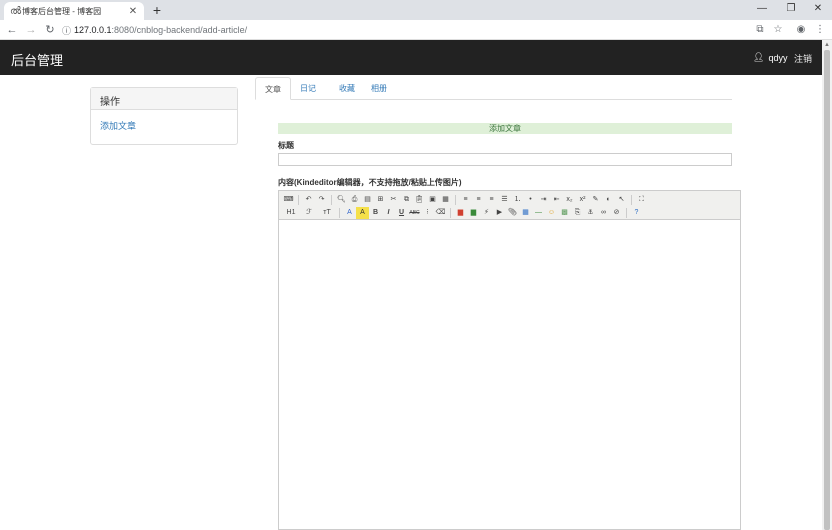 The height and width of the screenshot is (530, 832). What do you see at coordinates (440, 213) in the screenshot?
I see `remove-format-icon: ⌫` at bounding box center [440, 213].